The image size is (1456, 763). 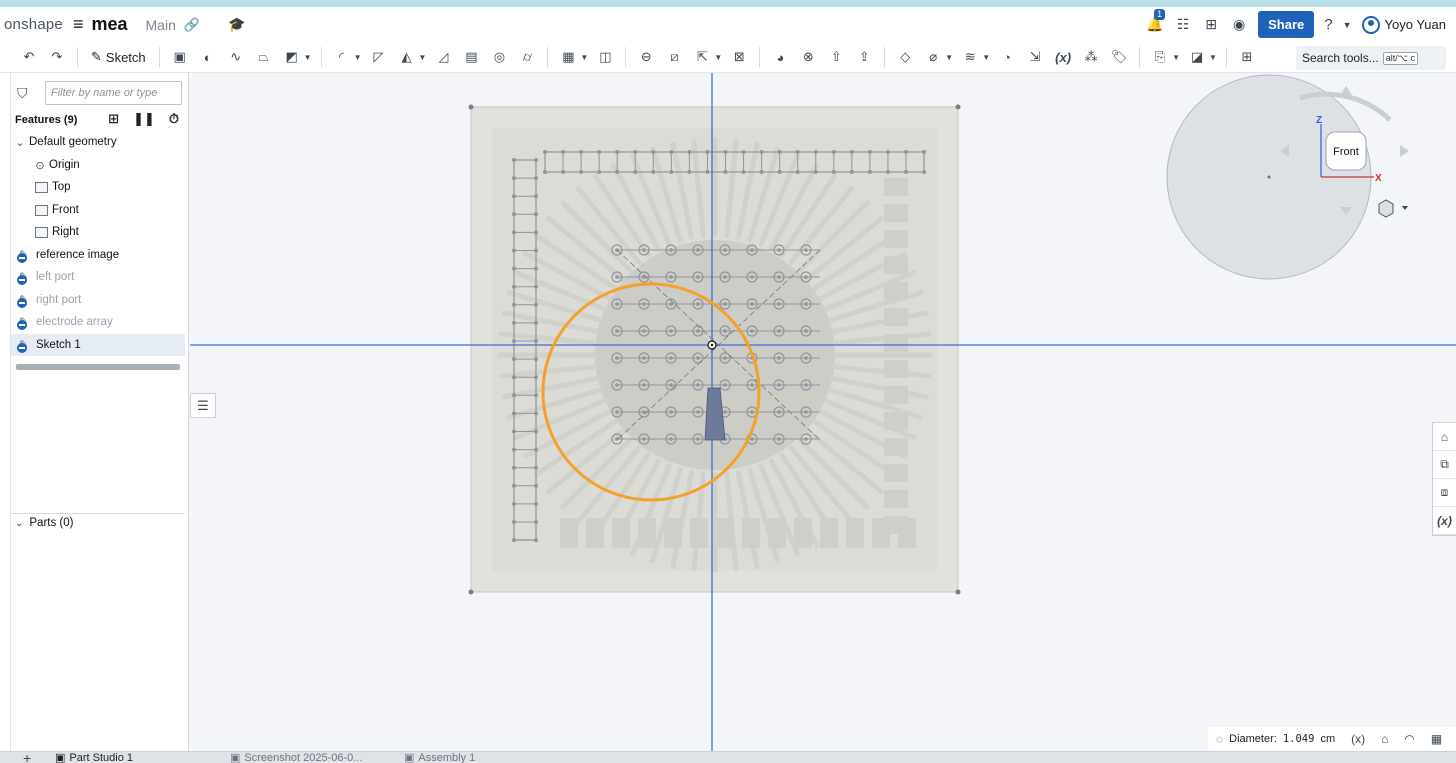 What do you see at coordinates (33, 24) in the screenshot?
I see `onshape-logo: onshape` at bounding box center [33, 24].